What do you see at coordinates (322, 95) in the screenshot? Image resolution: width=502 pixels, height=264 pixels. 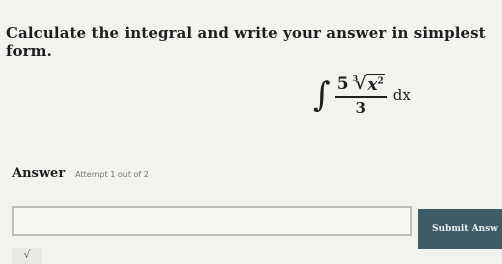 I see `integral-sign: ∫` at bounding box center [322, 95].